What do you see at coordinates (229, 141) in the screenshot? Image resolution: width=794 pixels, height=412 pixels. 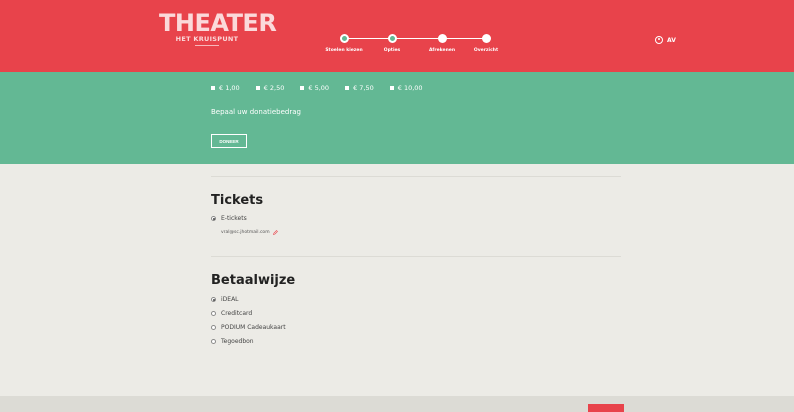 I see `donate-button: DONEER` at bounding box center [229, 141].